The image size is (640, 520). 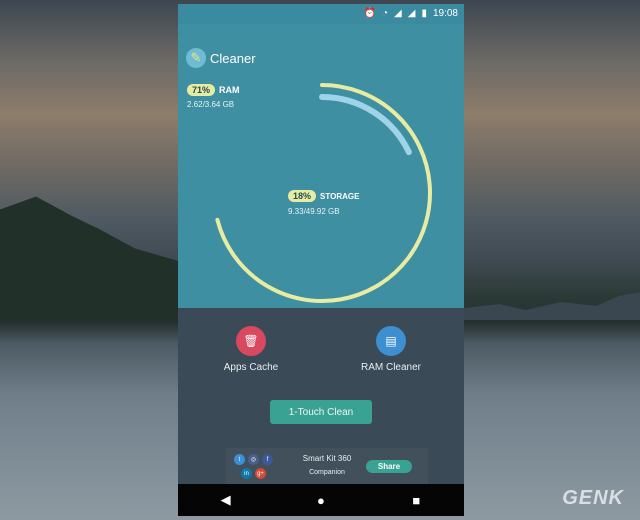 What do you see at coordinates (327, 472) in the screenshot?
I see `promo-subtitle: Companion` at bounding box center [327, 472].